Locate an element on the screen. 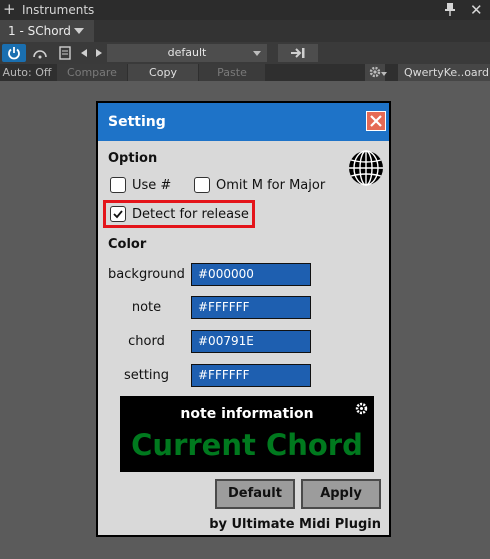 This screenshot has width=490, height=559. device-select: QwertyKe..oard is located at coordinates (444, 72).